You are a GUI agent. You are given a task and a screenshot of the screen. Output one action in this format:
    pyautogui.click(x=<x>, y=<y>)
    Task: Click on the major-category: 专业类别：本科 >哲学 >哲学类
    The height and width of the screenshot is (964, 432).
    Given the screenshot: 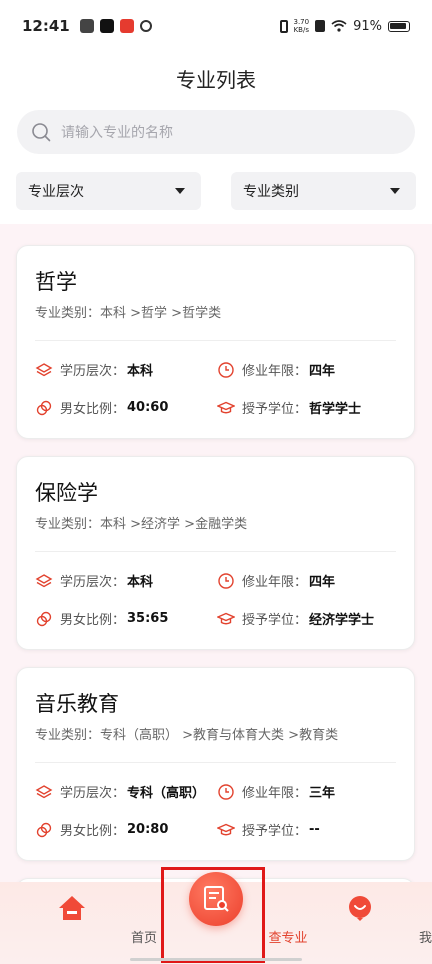 What is the action you would take?
    pyautogui.click(x=128, y=311)
    